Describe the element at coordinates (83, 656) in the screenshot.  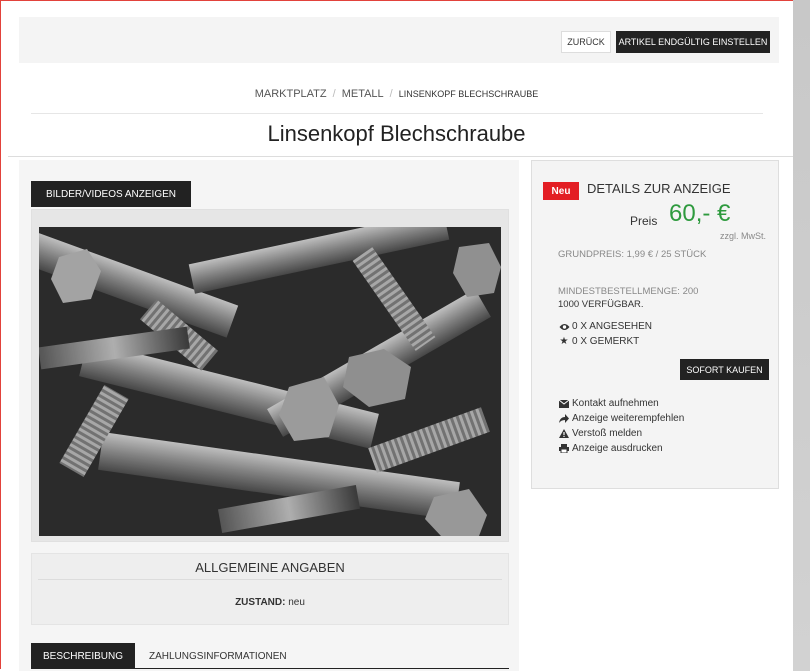
I see `tab-description: BESCHREIBUNG` at that location.